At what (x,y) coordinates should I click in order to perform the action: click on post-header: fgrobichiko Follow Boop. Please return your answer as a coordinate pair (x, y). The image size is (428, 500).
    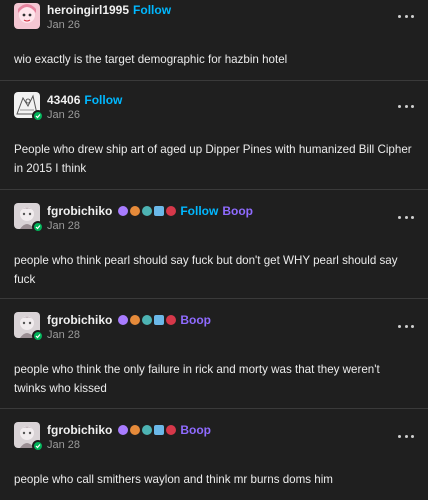
    Looking at the image, I should click on (150, 211).